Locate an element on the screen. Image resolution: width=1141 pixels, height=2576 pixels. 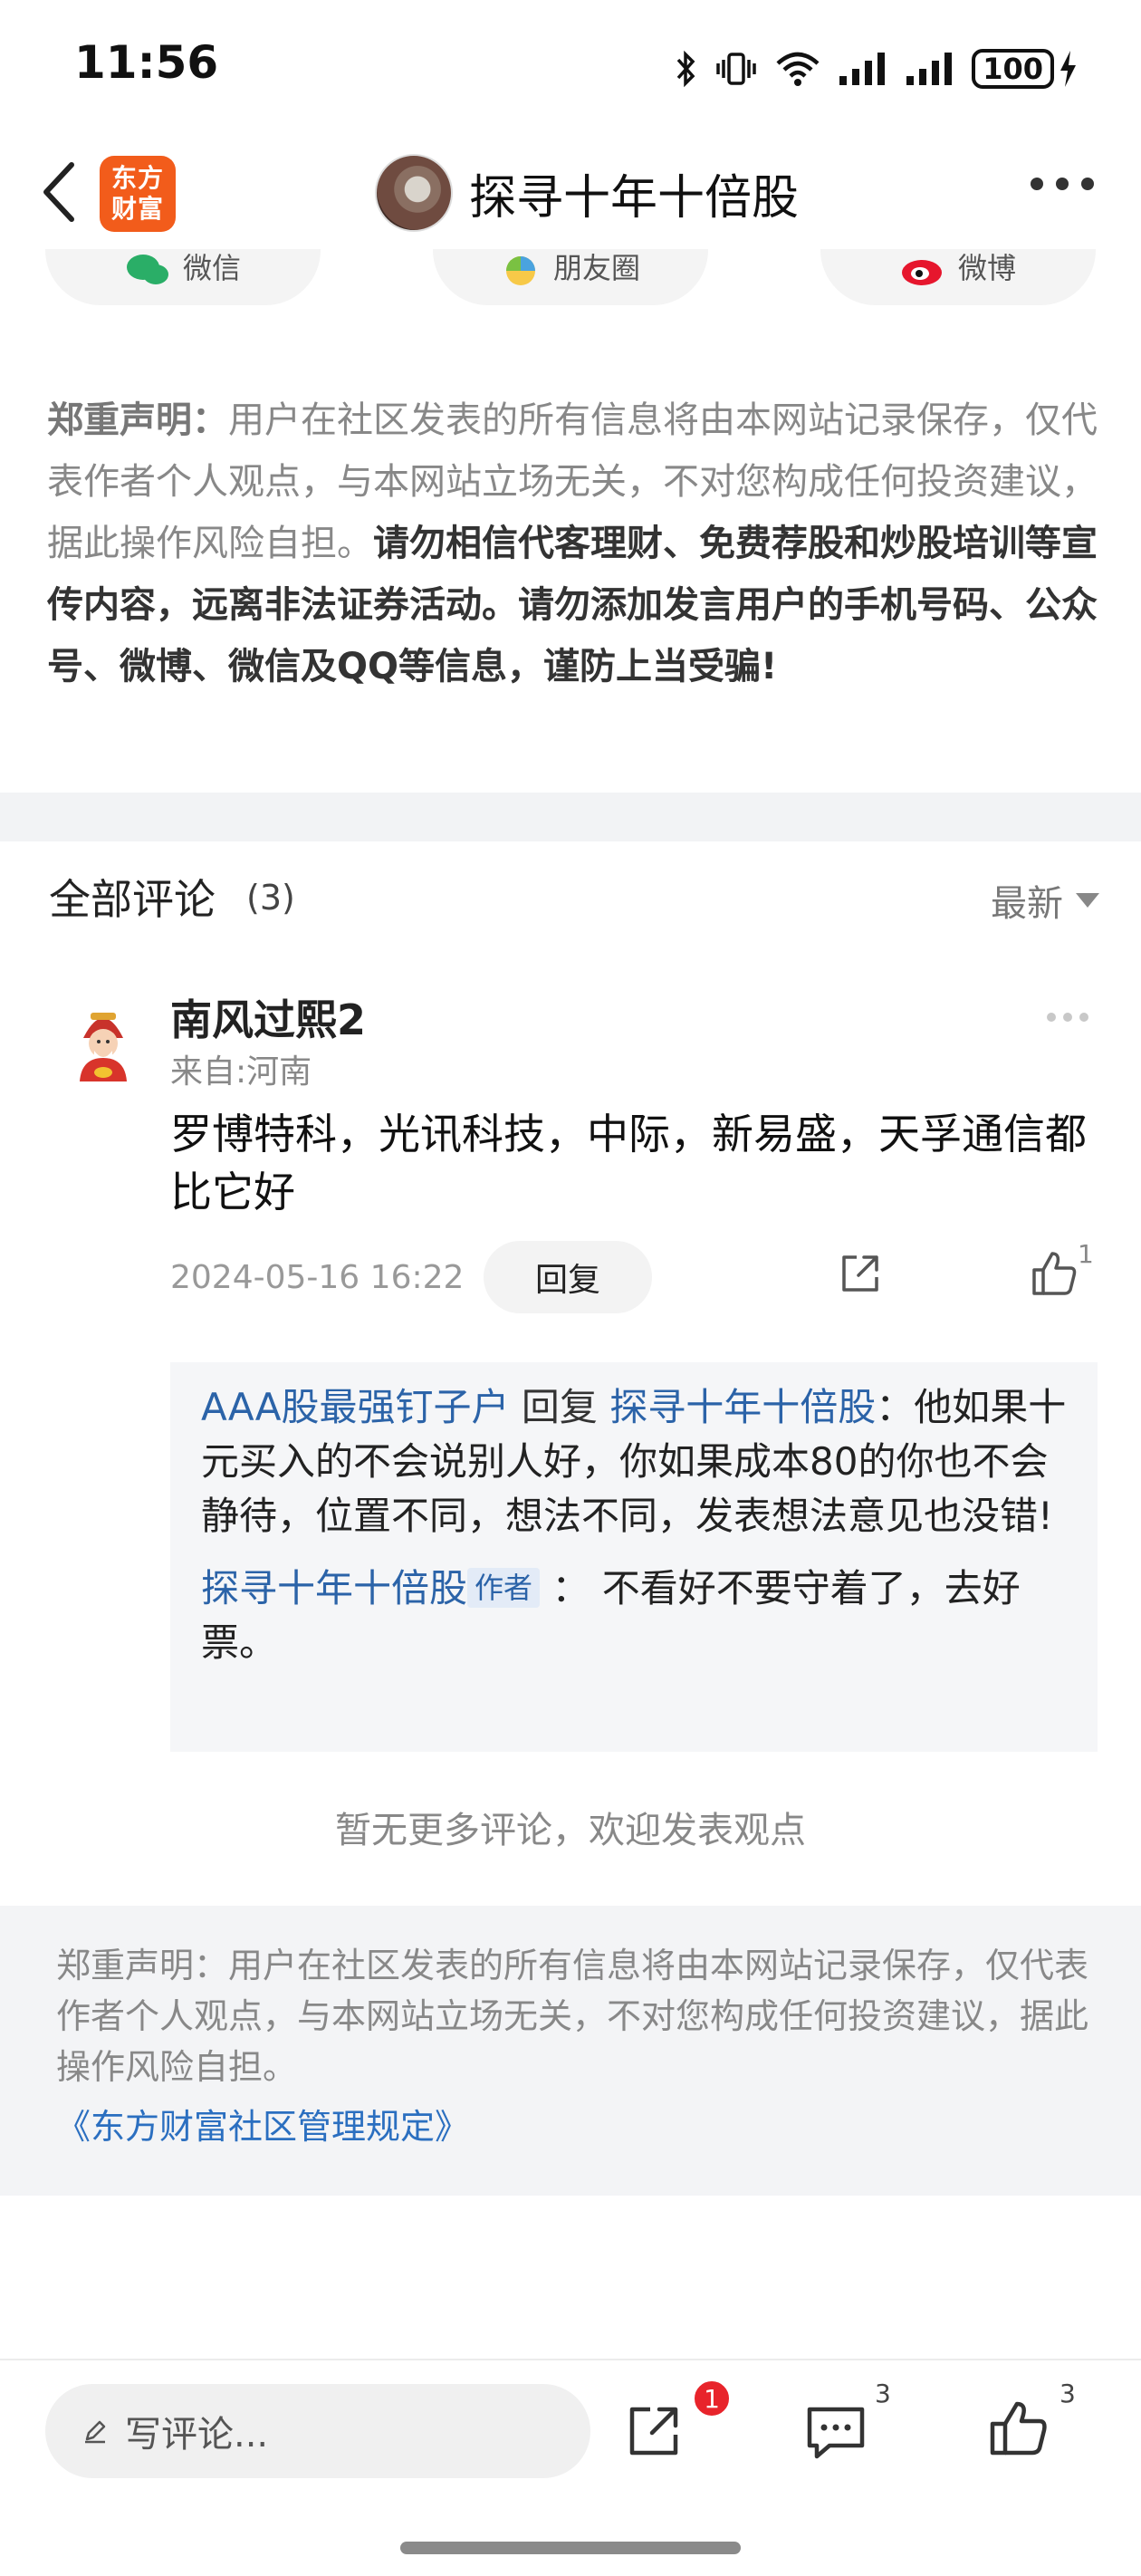
sort-select: 最新 is located at coordinates (1045, 900).